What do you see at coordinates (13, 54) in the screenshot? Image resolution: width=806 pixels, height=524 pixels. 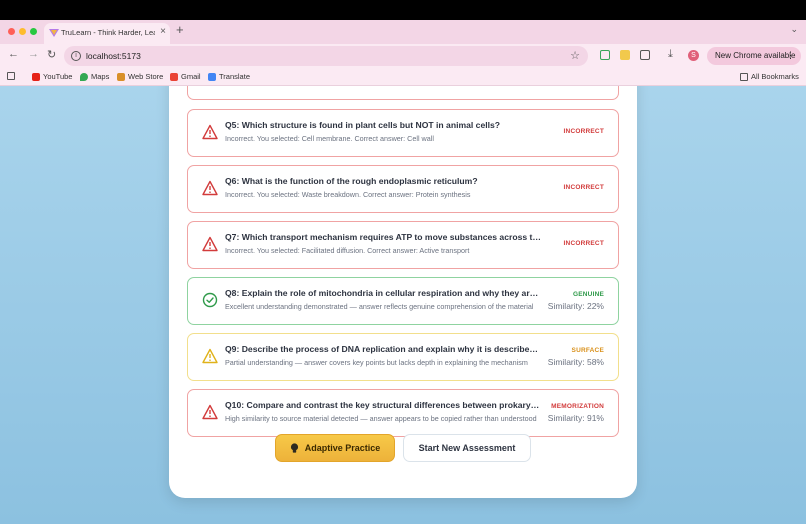 I see `back-arrow-icon: ←` at bounding box center [13, 54].